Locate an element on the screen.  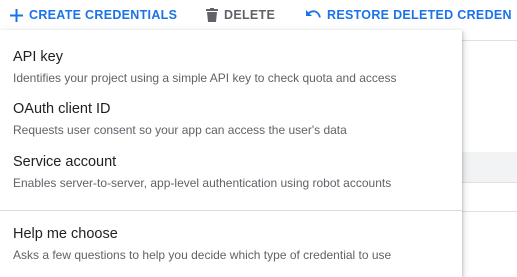
create-credentials-button: CREATE CREDENTIALS is located at coordinates (93, 15).